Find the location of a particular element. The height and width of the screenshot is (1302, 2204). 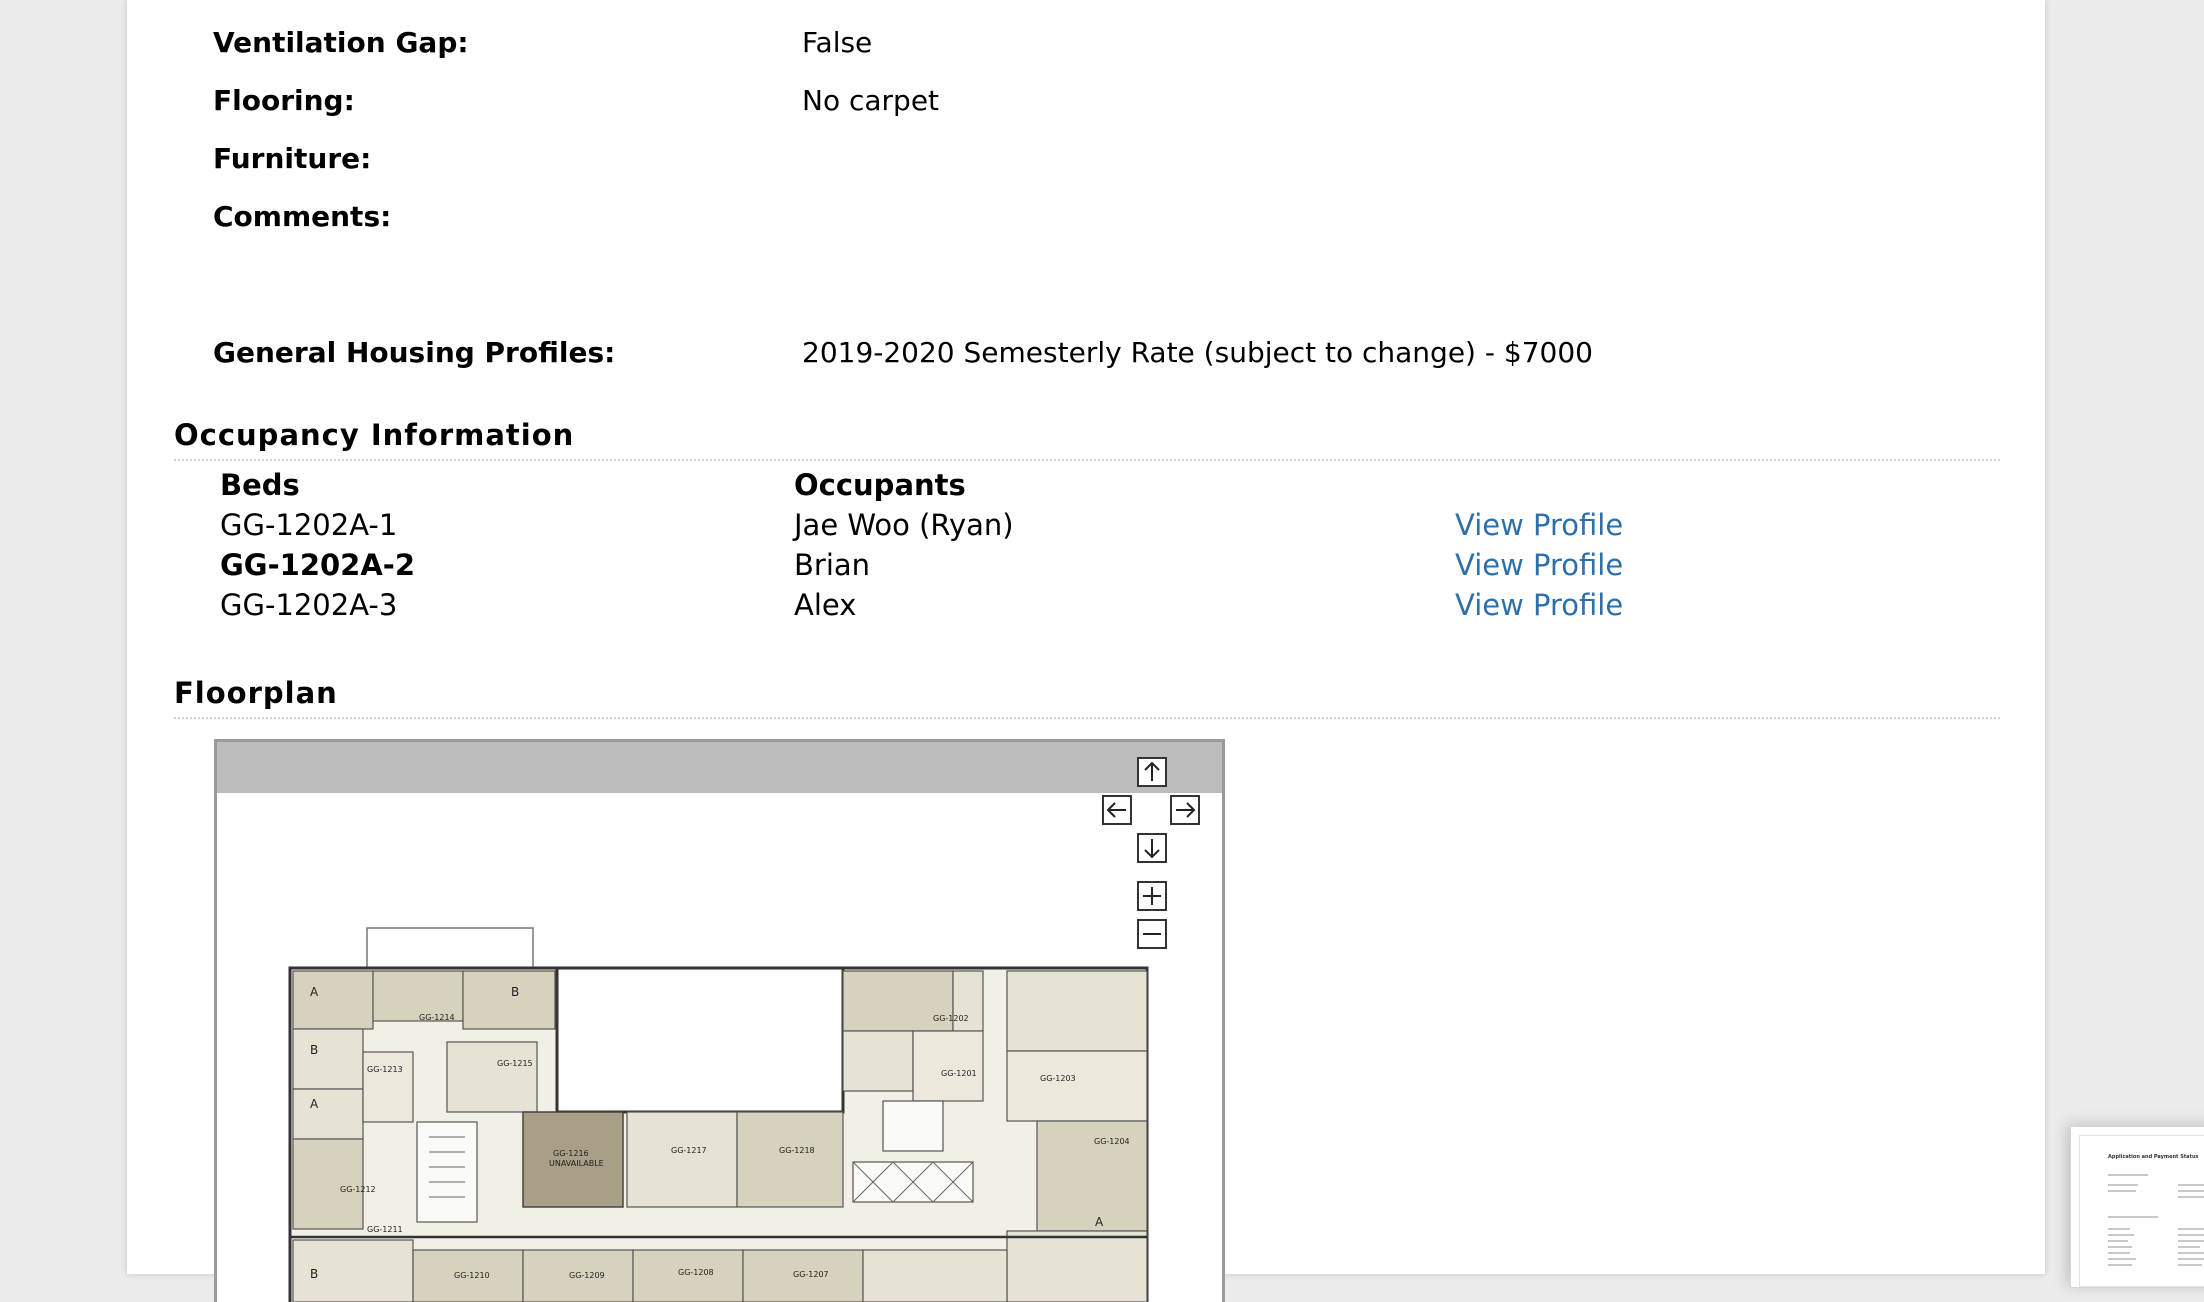

courtyard is located at coordinates (700, 1040).